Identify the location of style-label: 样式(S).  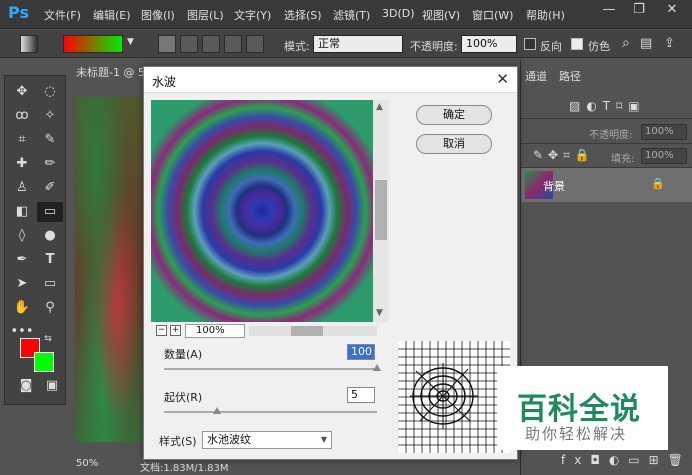
(178, 441).